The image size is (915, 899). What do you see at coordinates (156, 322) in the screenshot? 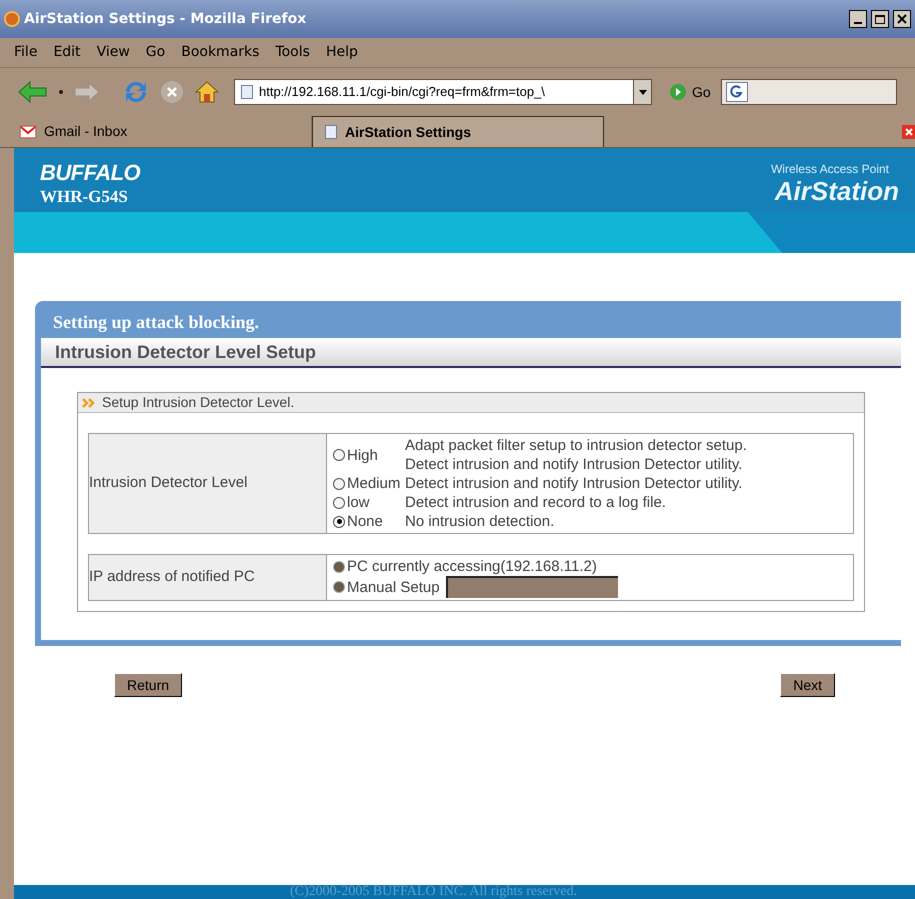
I see `panel-title: Setting up attack blocking.` at bounding box center [156, 322].